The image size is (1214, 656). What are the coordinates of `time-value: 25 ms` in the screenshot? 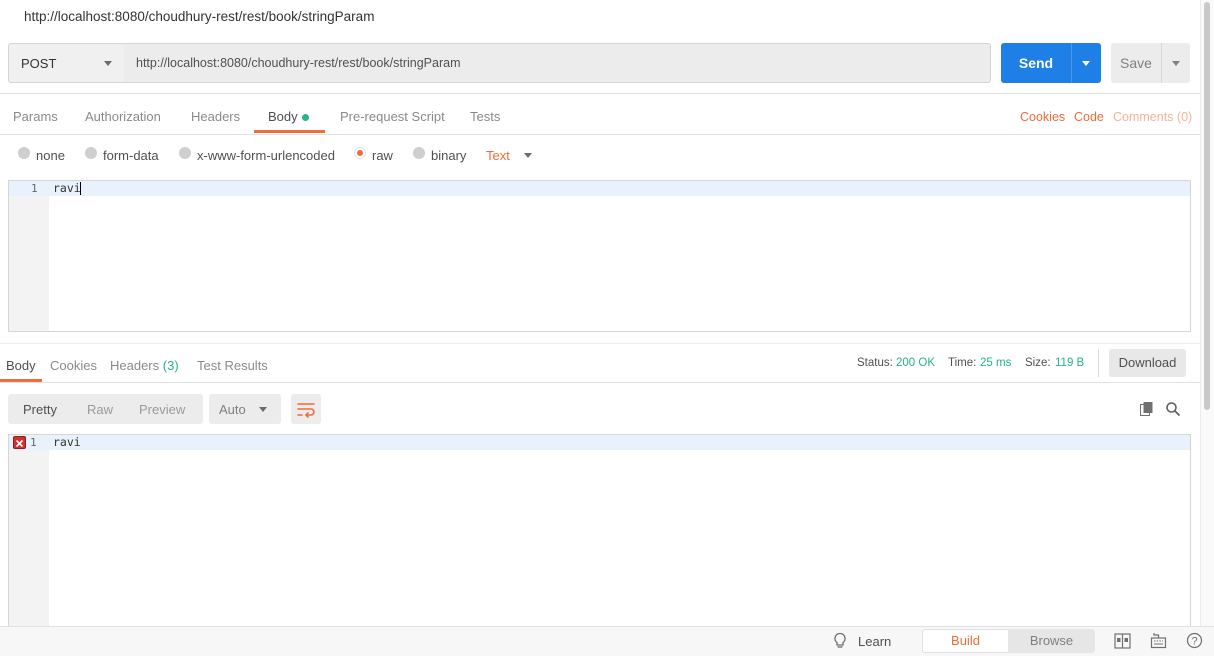 It's located at (995, 363).